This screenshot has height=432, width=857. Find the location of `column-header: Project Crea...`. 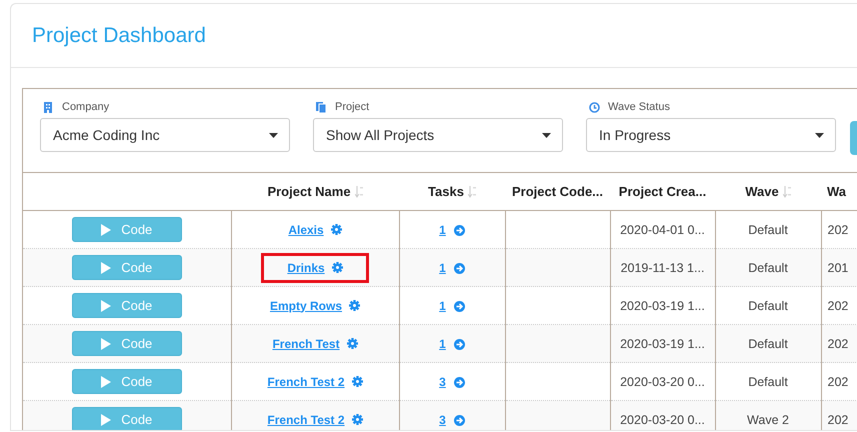

column-header: Project Crea... is located at coordinates (662, 191).